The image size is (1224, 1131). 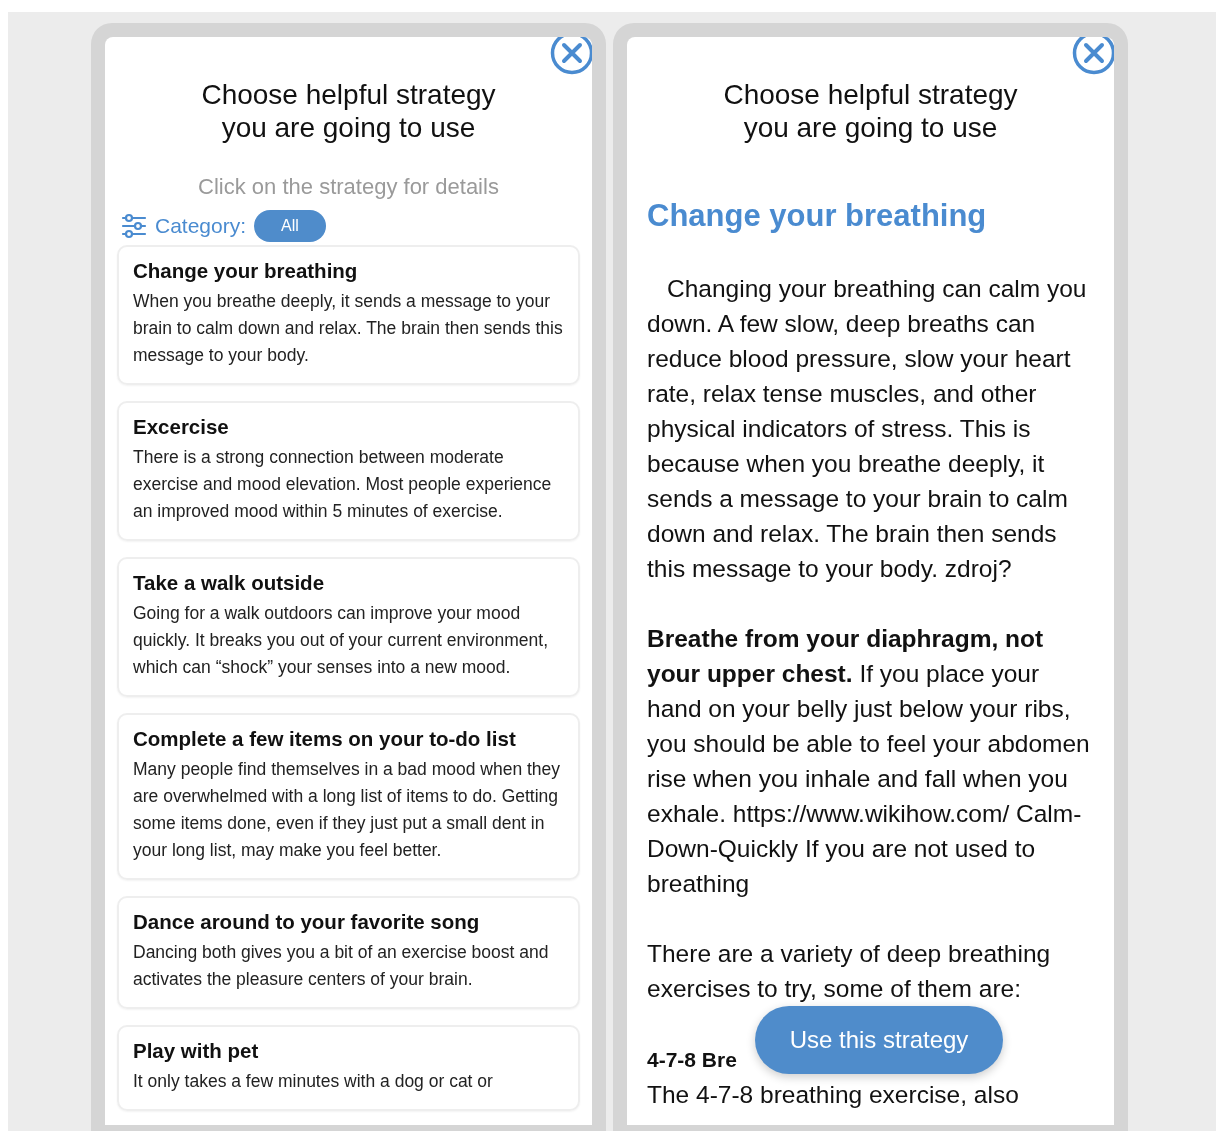 What do you see at coordinates (313, 1081) in the screenshot?
I see `strategy-description: It only takes a few minutes with a dog or cat or` at bounding box center [313, 1081].